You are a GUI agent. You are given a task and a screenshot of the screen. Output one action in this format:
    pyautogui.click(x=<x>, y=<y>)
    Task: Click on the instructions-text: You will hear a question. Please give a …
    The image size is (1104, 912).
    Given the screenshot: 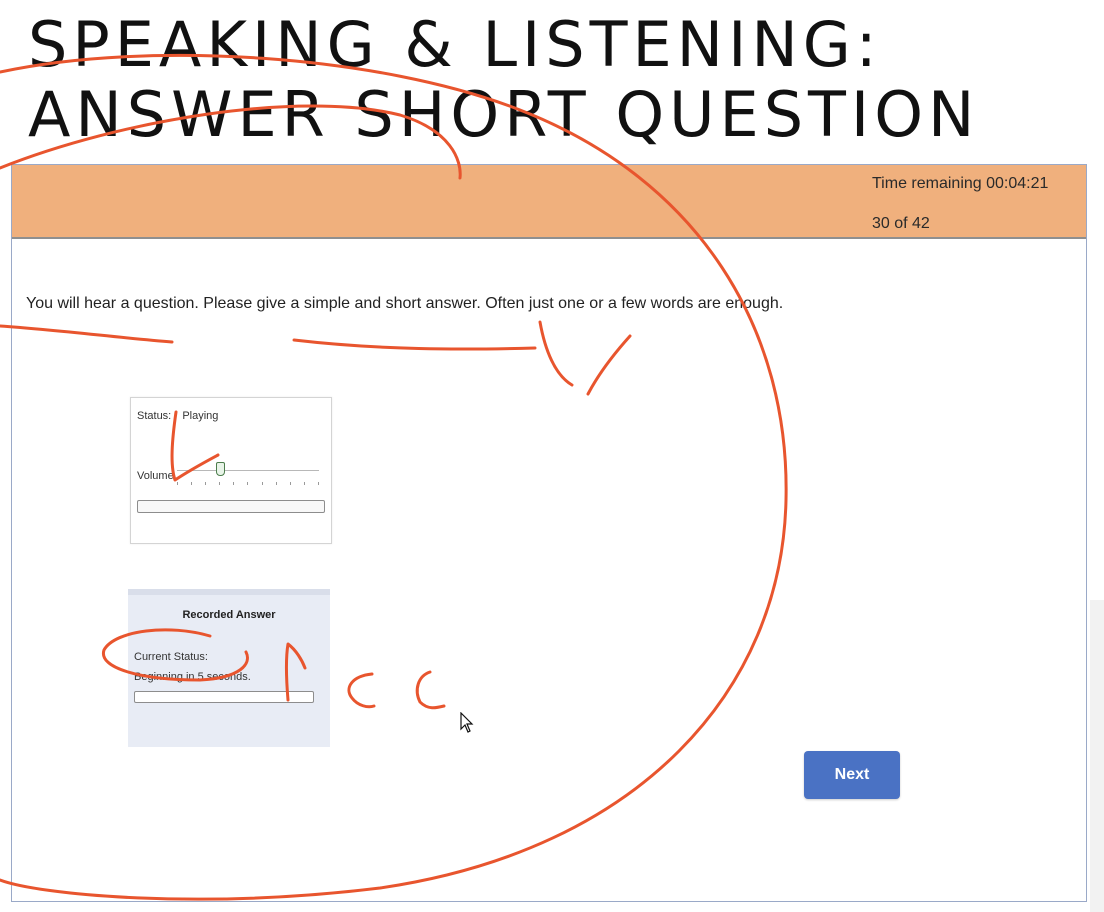 What is the action you would take?
    pyautogui.click(x=405, y=303)
    